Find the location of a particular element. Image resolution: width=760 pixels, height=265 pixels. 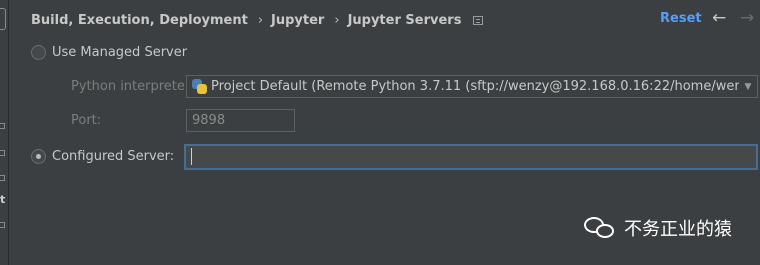

python-icon is located at coordinates (199, 86).